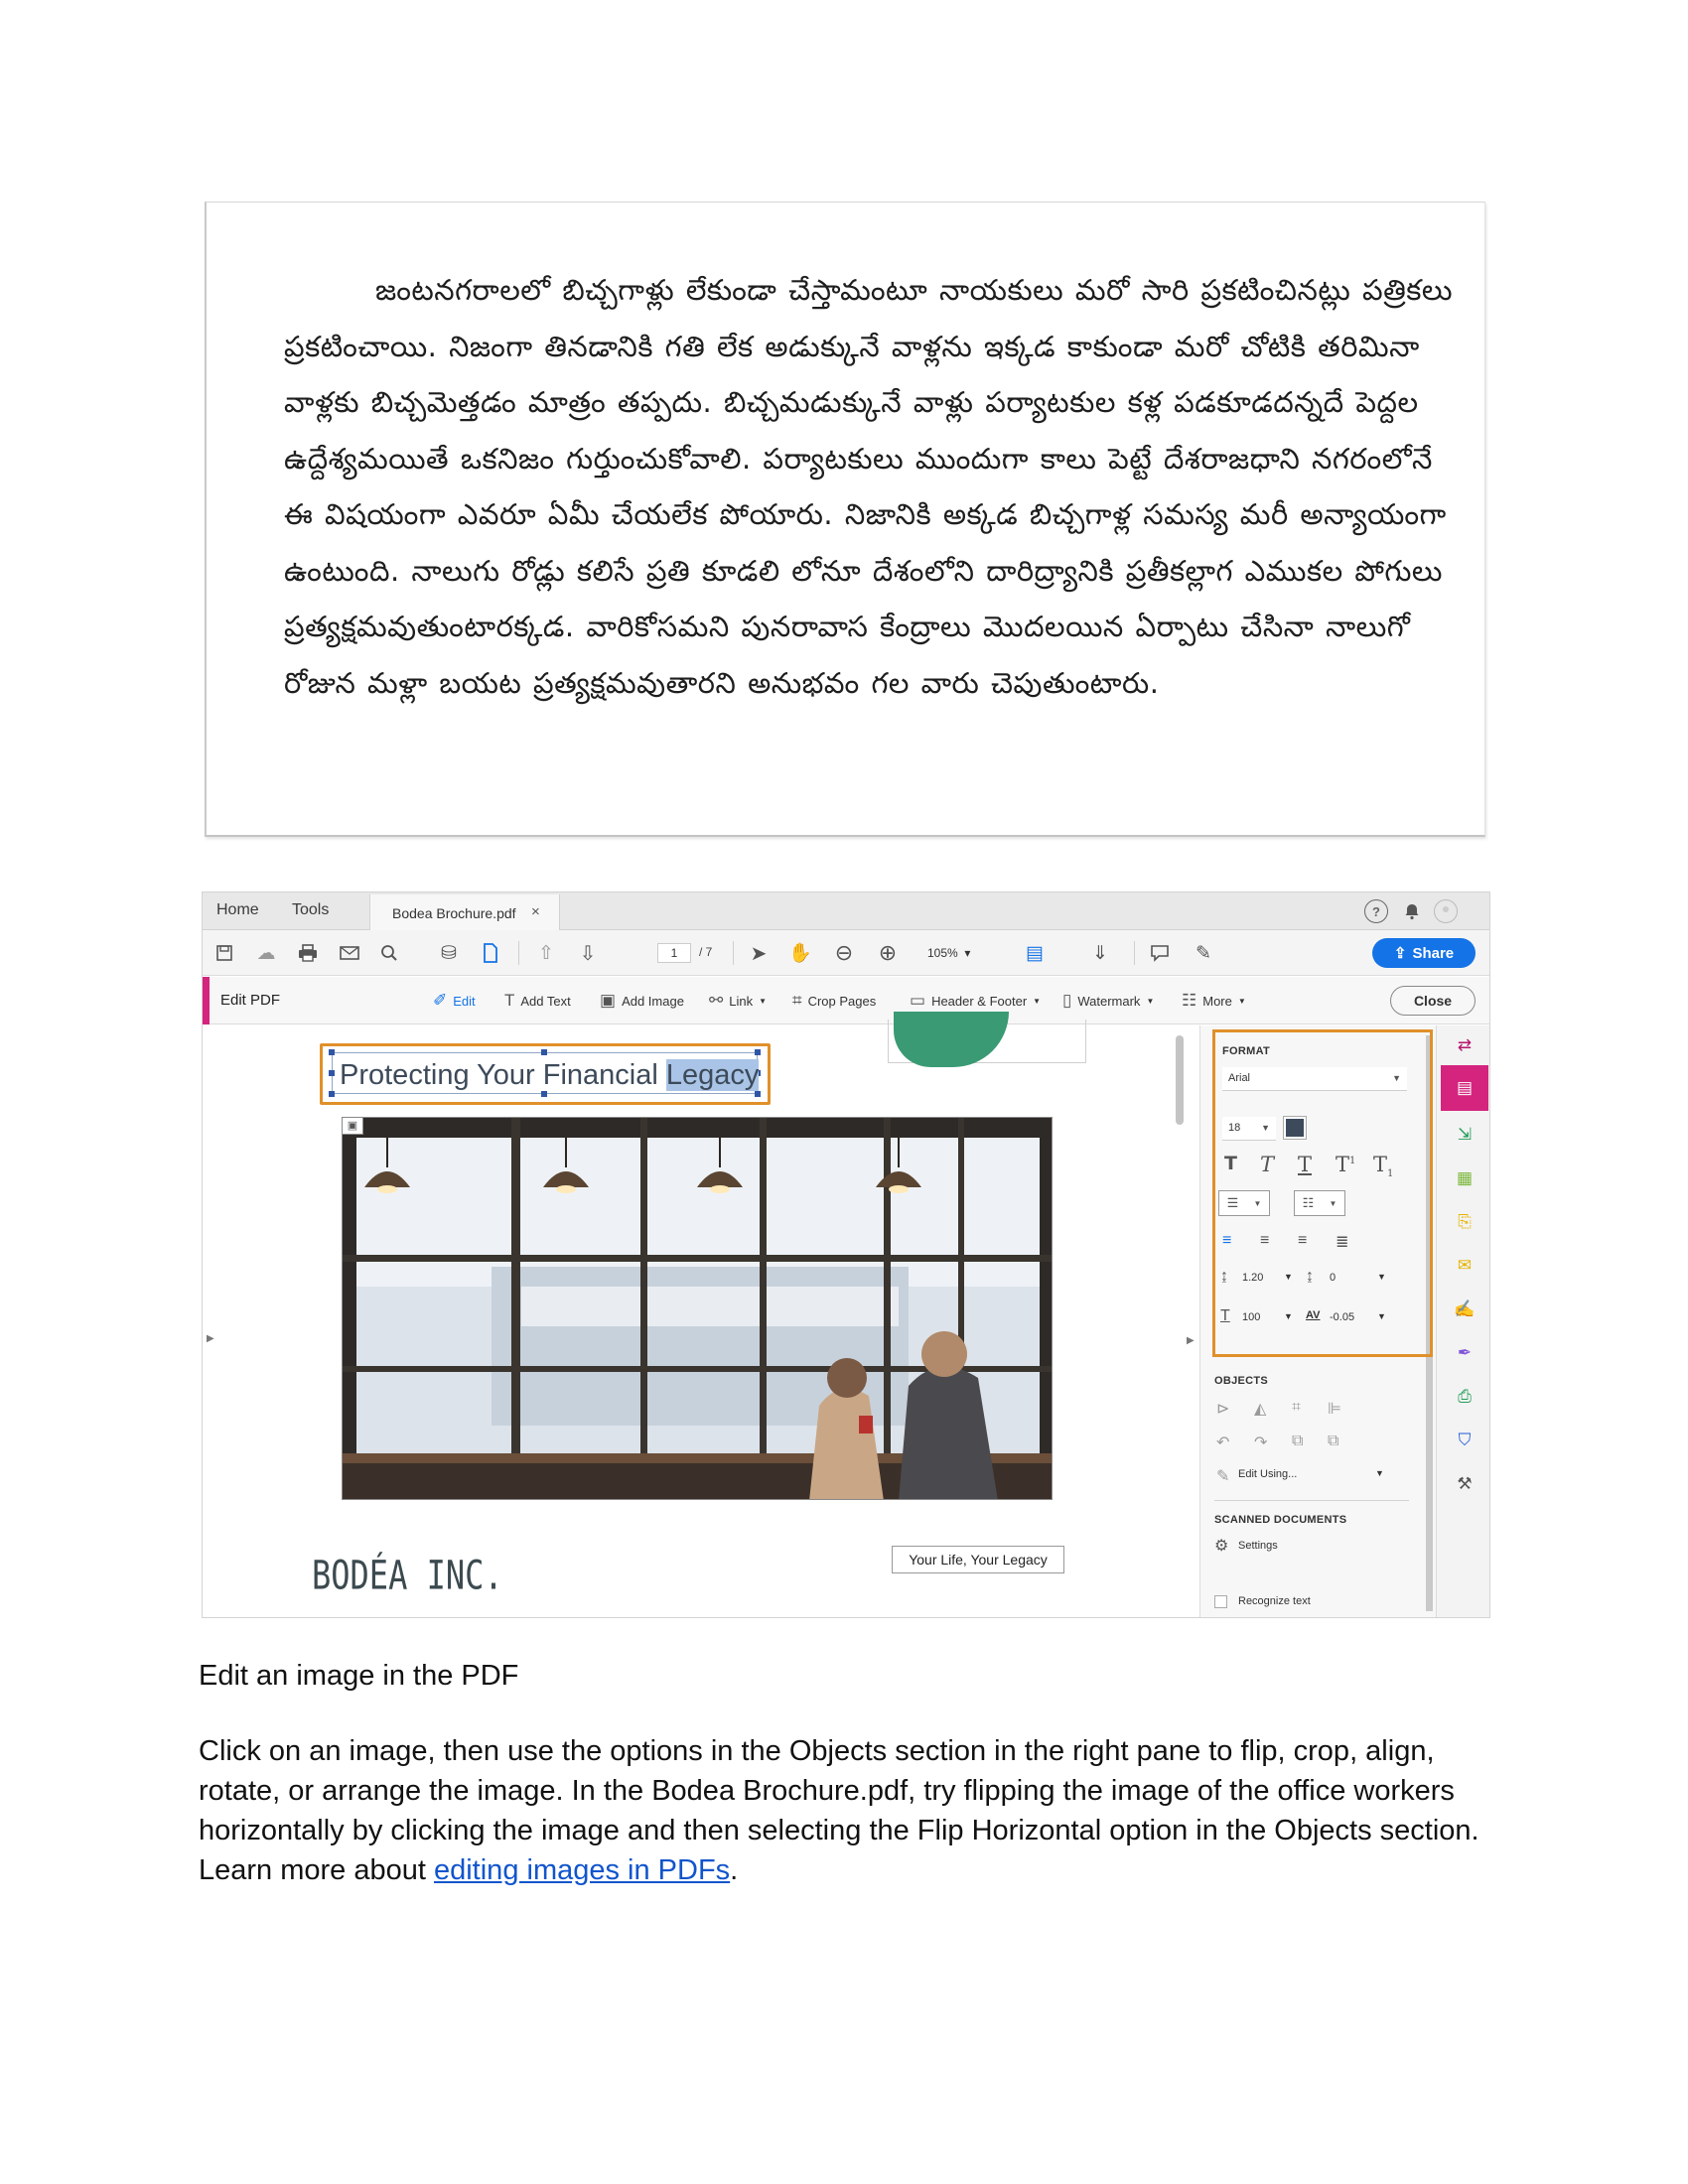  What do you see at coordinates (888, 952) in the screenshot?
I see `zoom-in-icon: ⊕` at bounding box center [888, 952].